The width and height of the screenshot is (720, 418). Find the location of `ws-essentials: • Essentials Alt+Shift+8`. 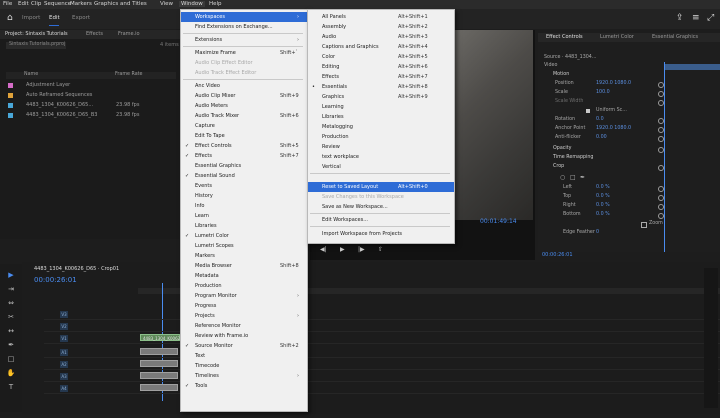

ws-essentials: • Essentials Alt+Shift+8 is located at coordinates (381, 87).